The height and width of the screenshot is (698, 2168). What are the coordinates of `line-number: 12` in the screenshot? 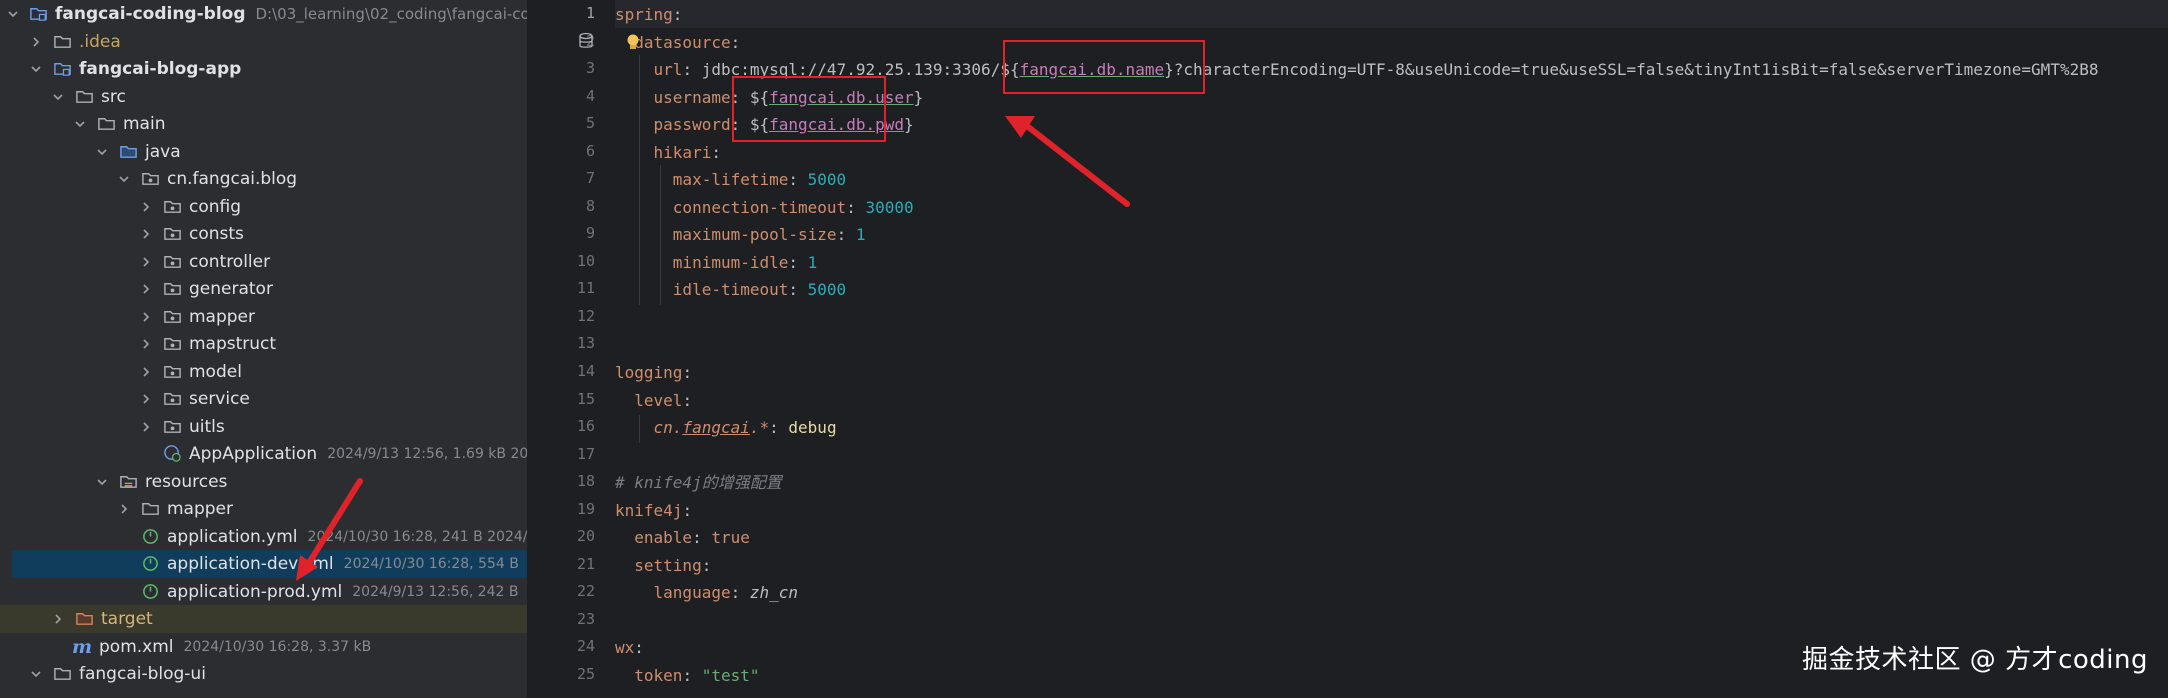 It's located at (585, 316).